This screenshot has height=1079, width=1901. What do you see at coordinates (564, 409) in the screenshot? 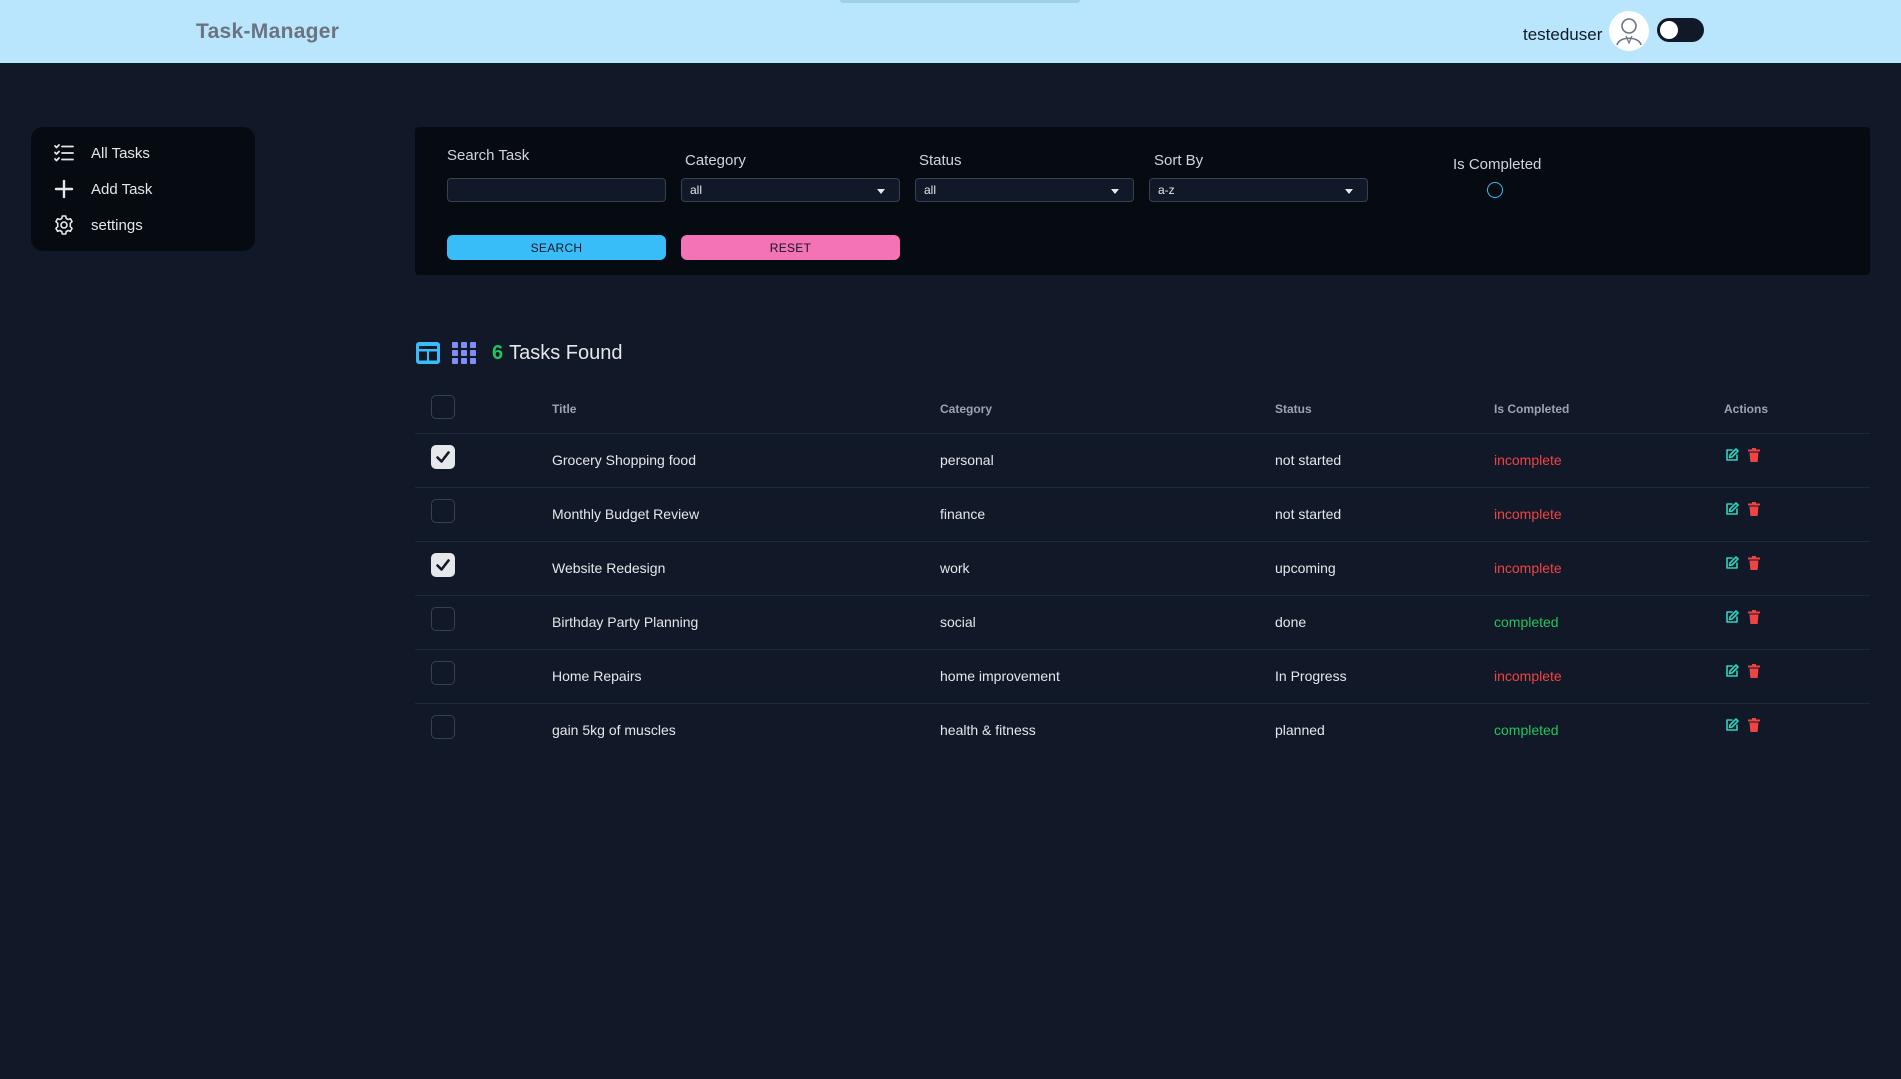
I see `column-header-title: Title` at bounding box center [564, 409].